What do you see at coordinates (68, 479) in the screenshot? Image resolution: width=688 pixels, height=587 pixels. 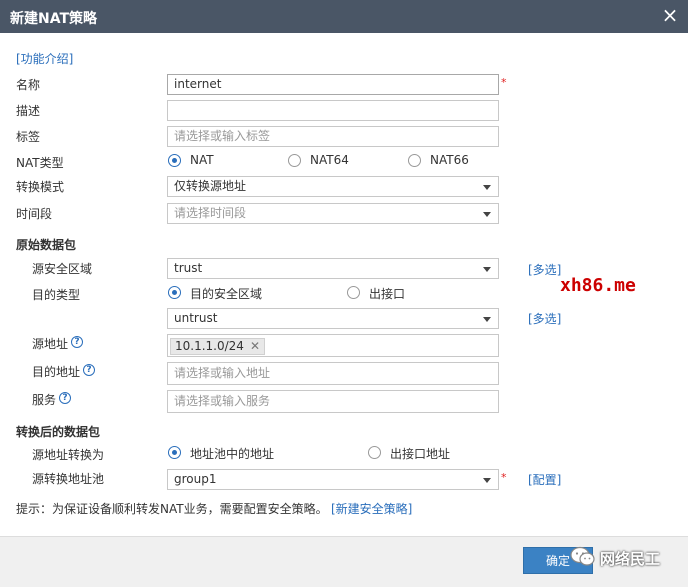 I see `pool-label: 源转换地址池` at bounding box center [68, 479].